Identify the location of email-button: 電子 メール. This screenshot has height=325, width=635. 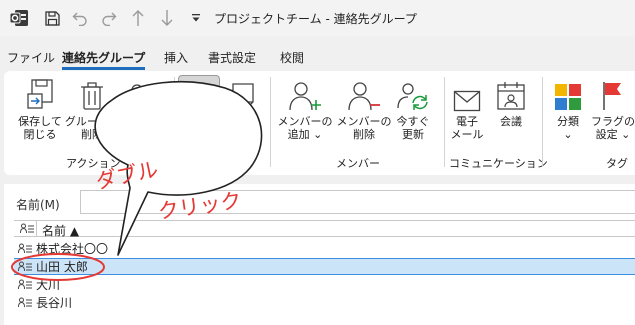
(467, 108).